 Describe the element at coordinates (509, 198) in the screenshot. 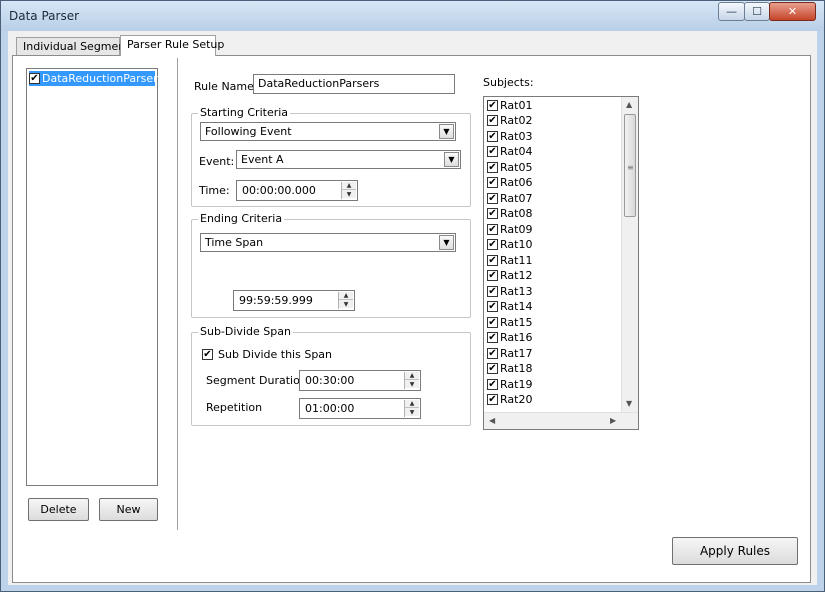

I see `subject-item: ✔ Rat07` at that location.